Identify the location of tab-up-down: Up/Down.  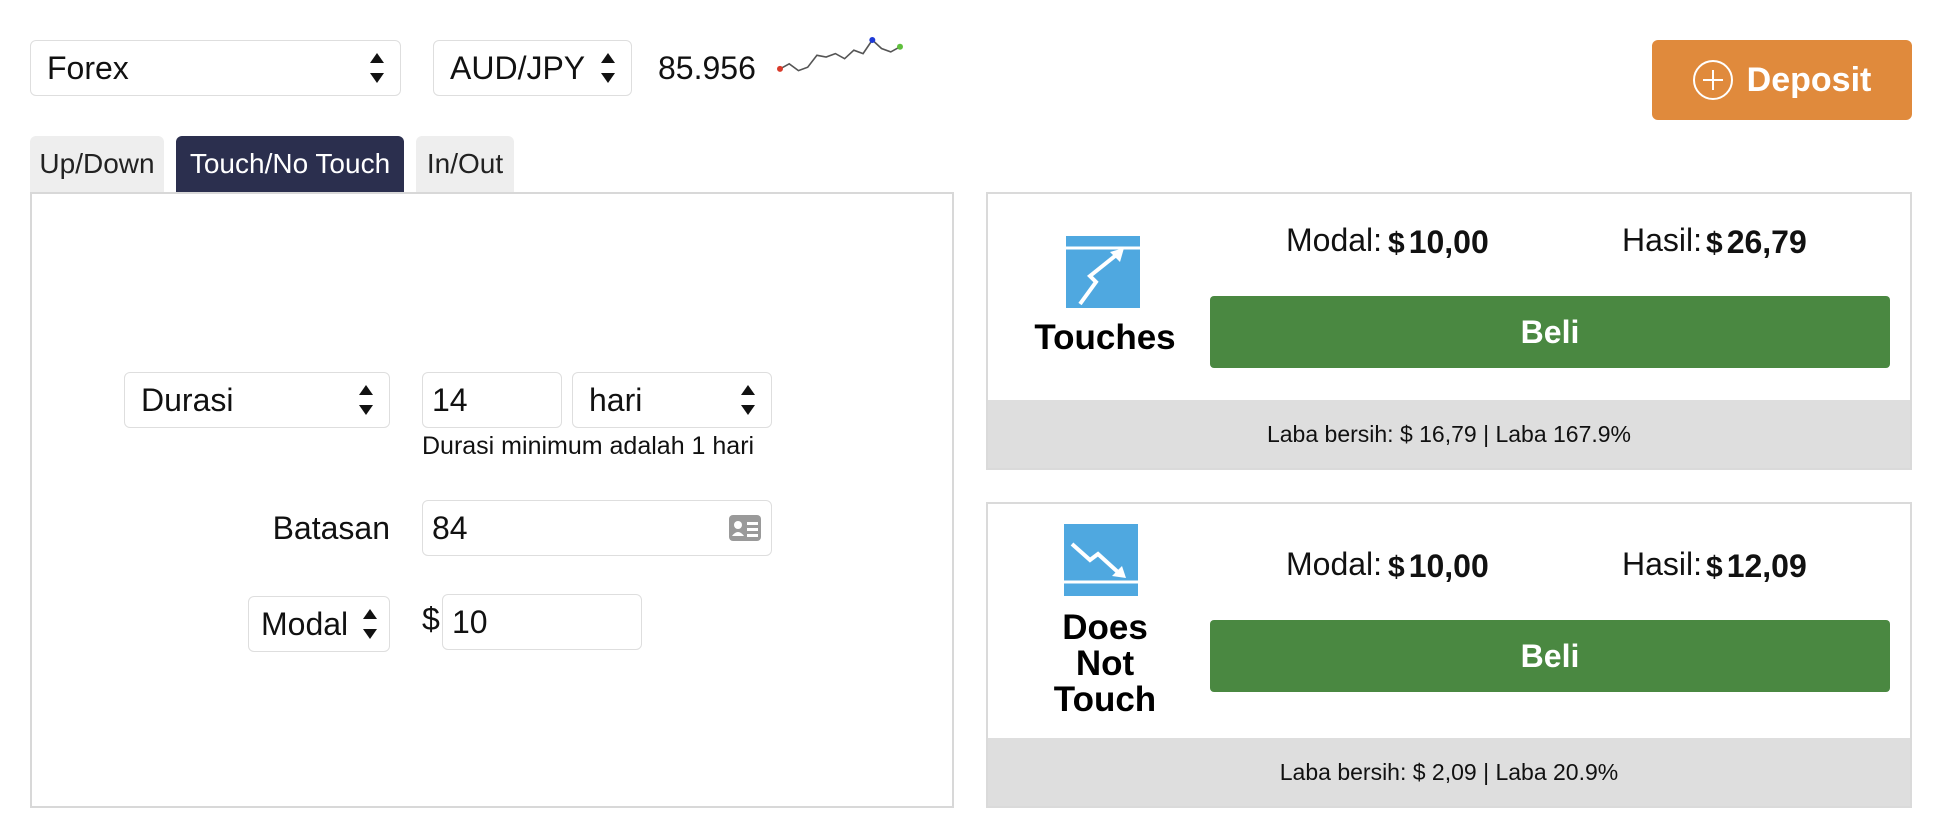
(97, 164).